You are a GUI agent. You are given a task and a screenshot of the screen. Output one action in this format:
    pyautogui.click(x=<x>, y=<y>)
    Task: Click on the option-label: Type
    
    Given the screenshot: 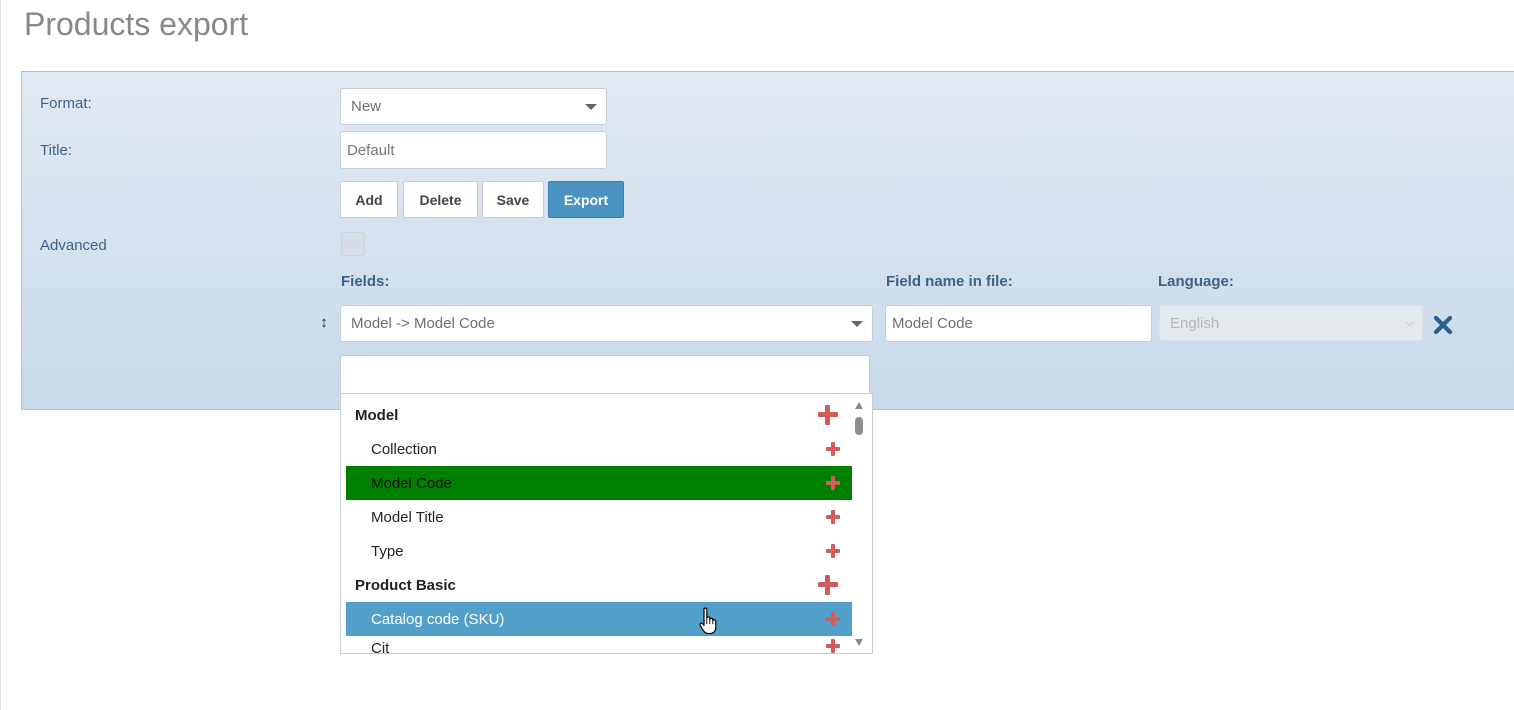 What is the action you would take?
    pyautogui.click(x=387, y=551)
    